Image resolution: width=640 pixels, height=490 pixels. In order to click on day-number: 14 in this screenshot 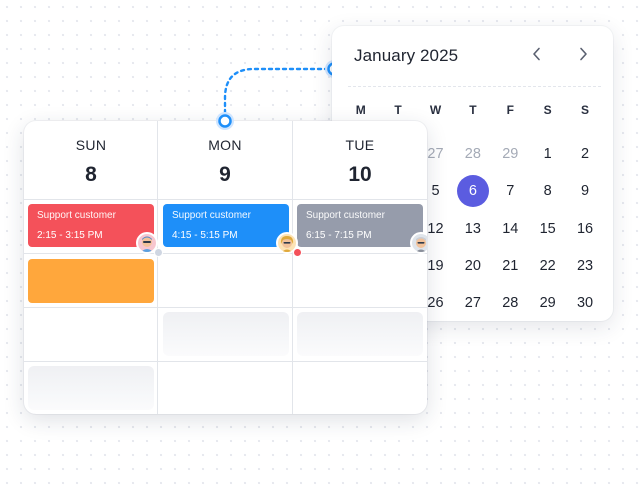, I will do `click(510, 228)`.